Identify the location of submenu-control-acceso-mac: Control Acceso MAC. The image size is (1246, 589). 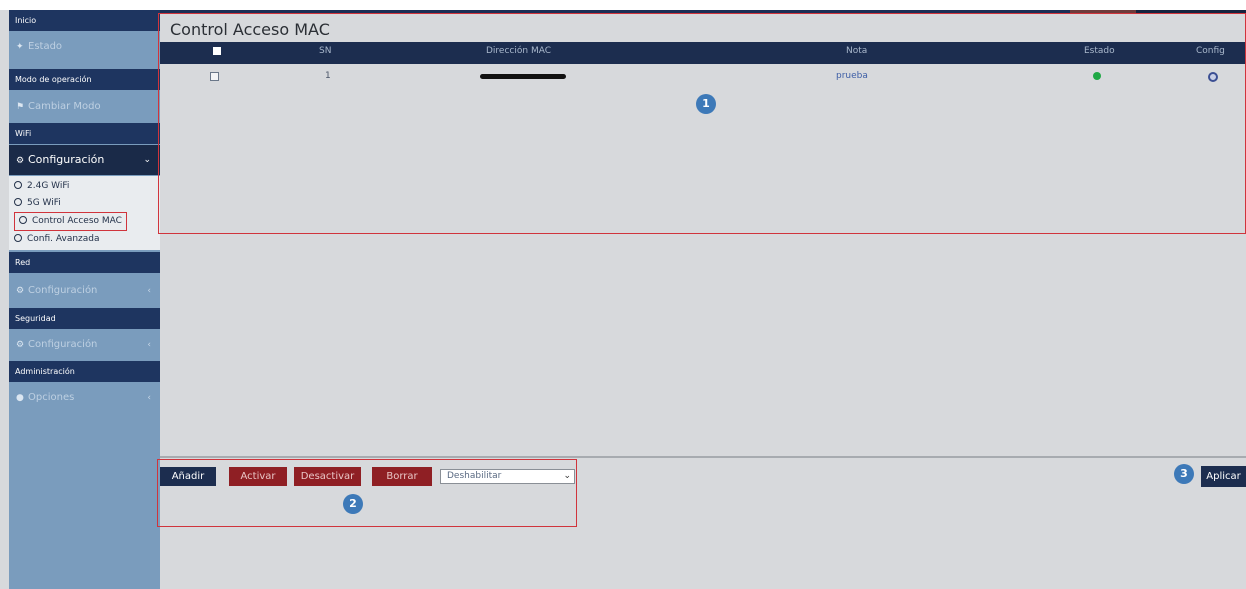
(70, 221).